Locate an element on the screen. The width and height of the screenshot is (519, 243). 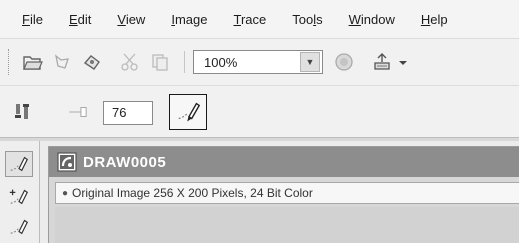
panel-divider is located at coordinates (259, 139).